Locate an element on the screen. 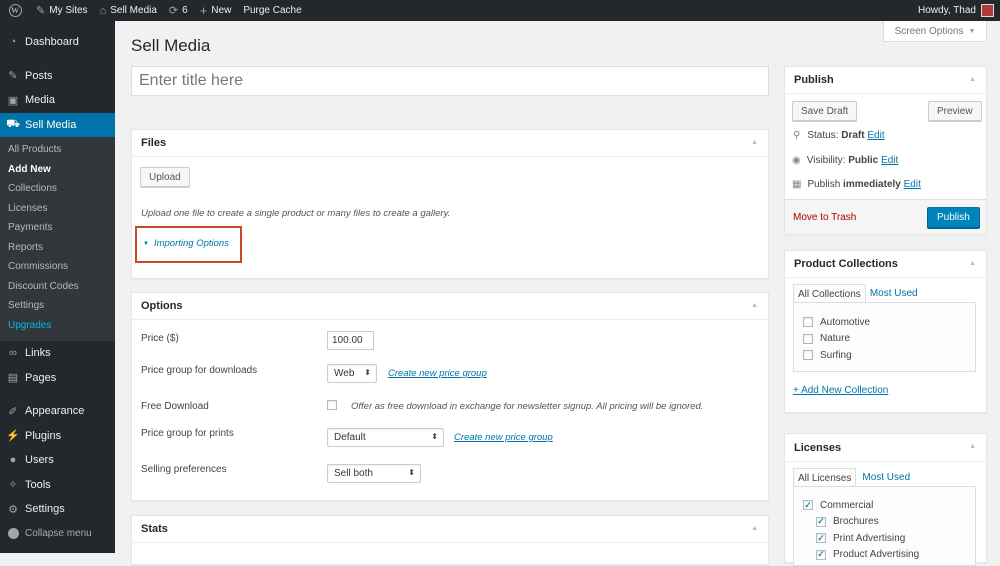  submenu-item-payments: Payments is located at coordinates (57, 228).